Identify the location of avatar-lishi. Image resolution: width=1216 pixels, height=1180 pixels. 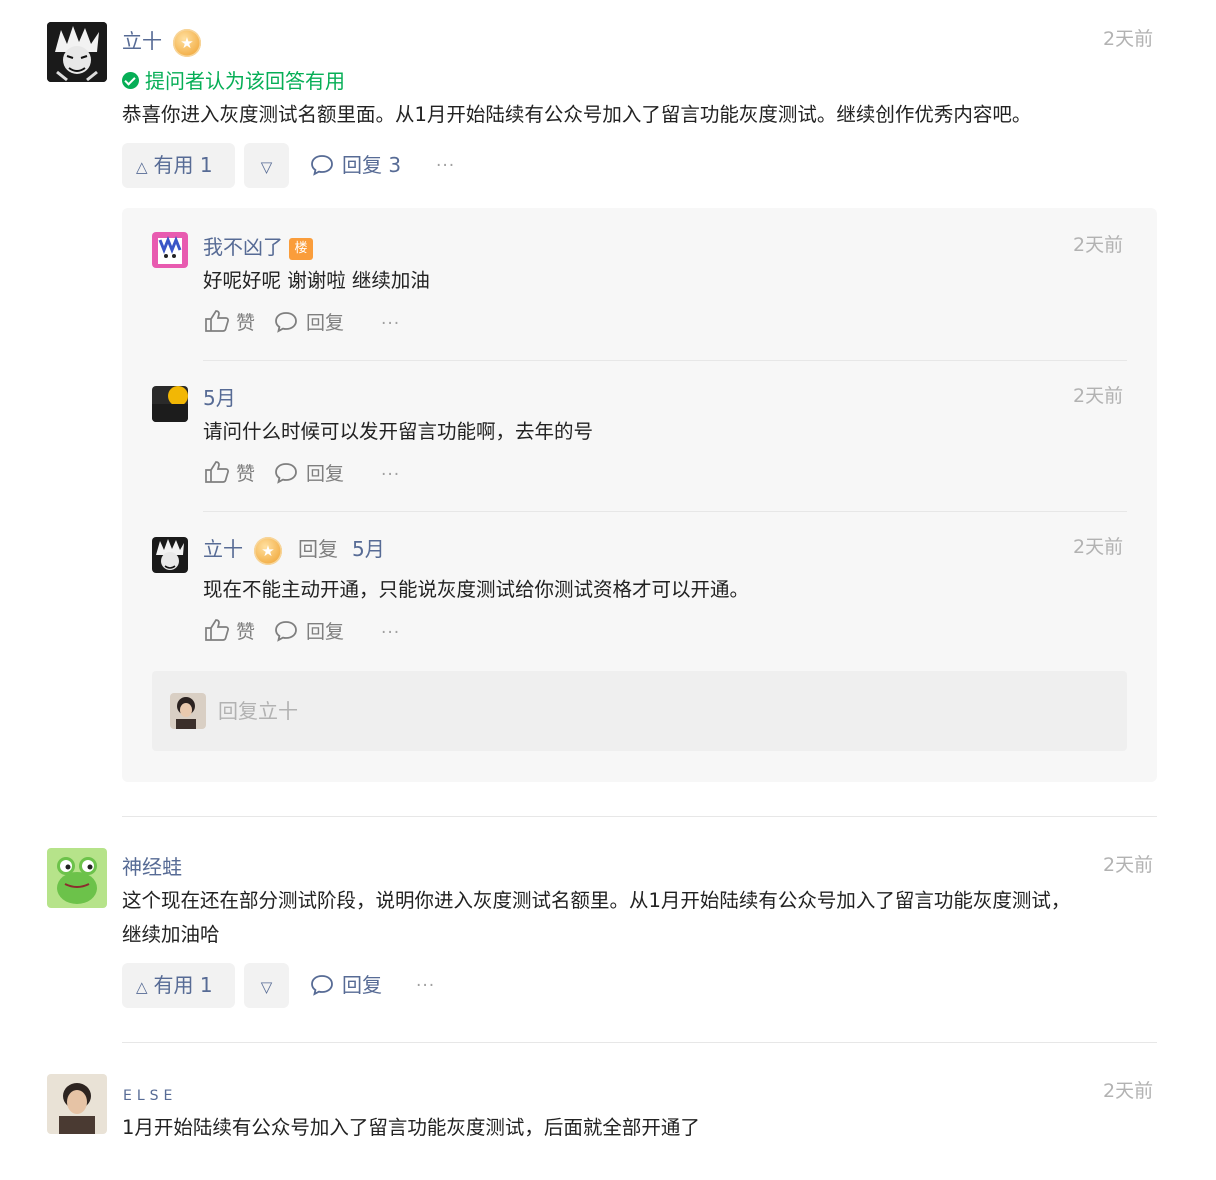
(77, 52).